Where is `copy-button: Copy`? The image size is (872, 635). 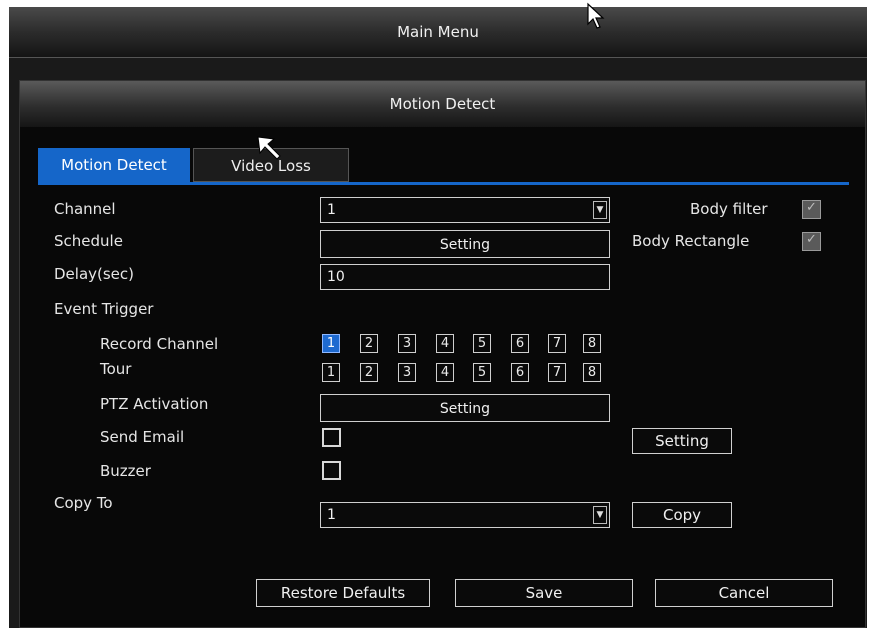 copy-button: Copy is located at coordinates (682, 515).